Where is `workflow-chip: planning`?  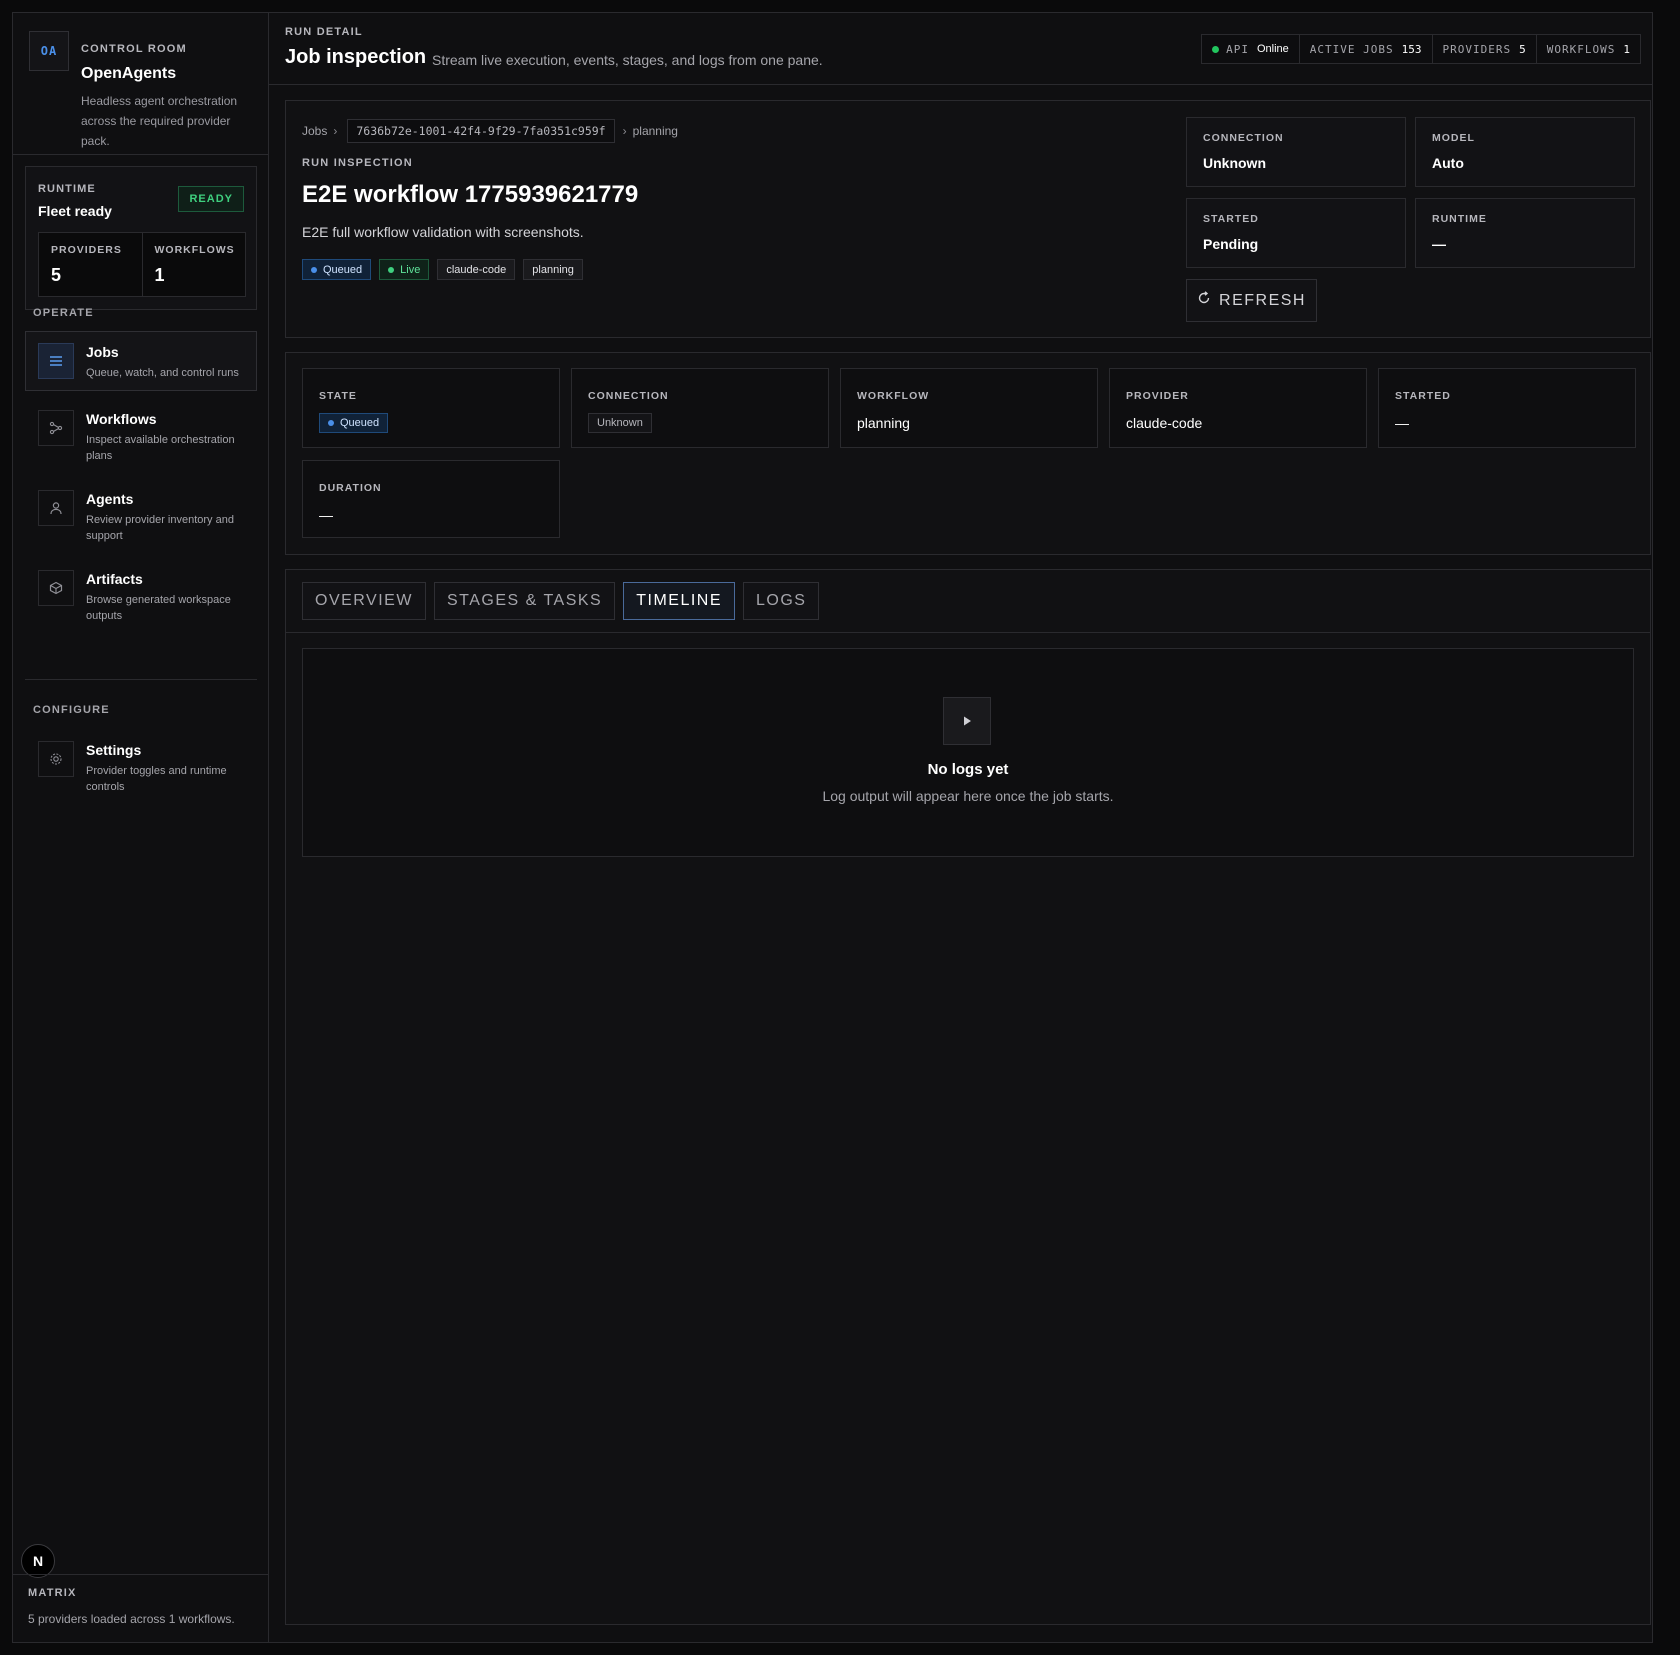
workflow-chip: planning is located at coordinates (553, 269).